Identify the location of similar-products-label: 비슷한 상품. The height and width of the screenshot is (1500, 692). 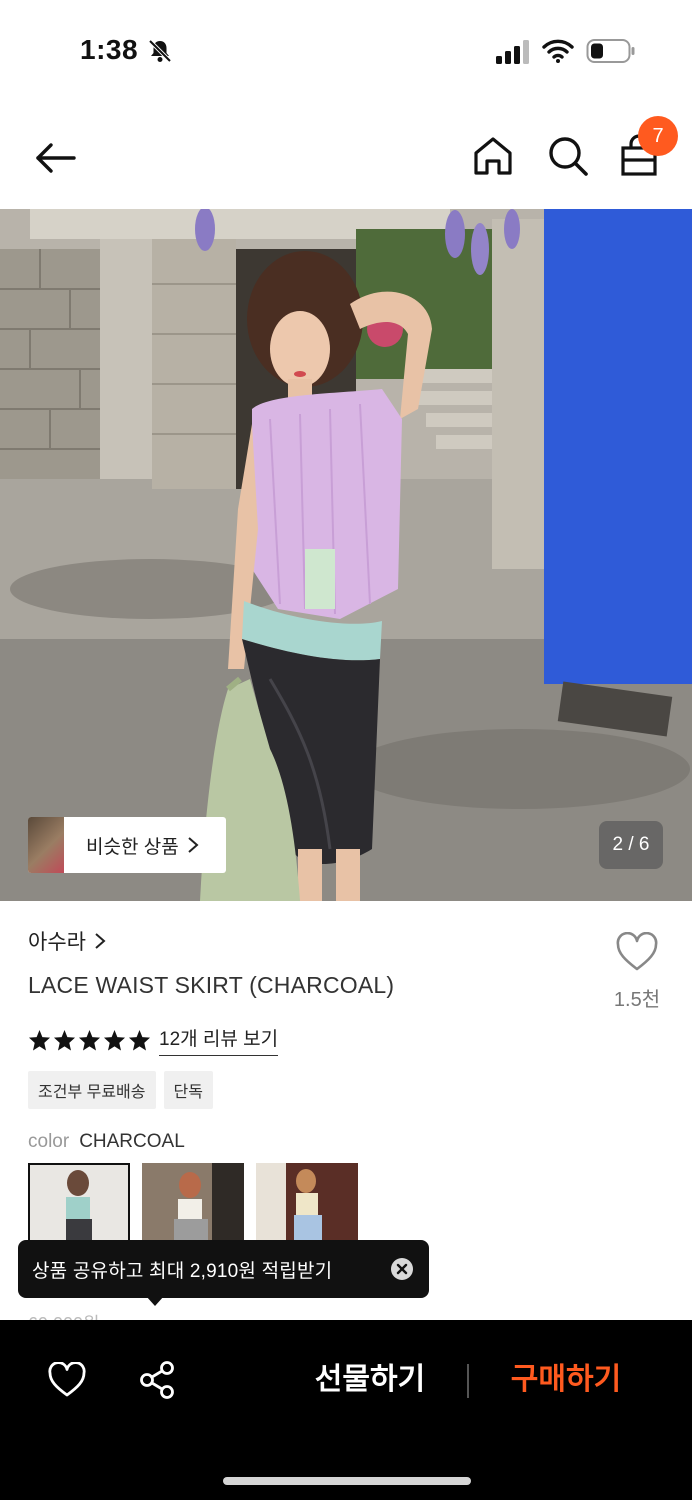
(132, 847).